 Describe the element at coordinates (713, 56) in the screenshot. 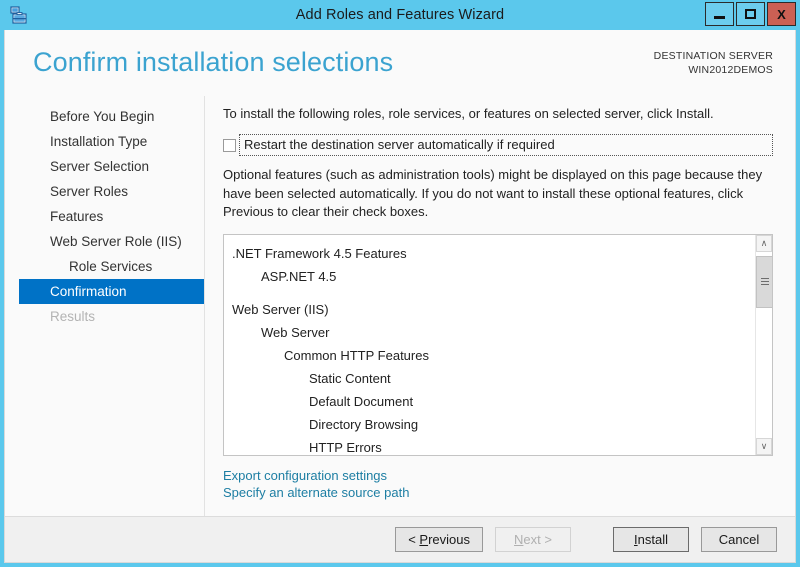

I see `destination-server-label: DESTINATION SERVER` at that location.